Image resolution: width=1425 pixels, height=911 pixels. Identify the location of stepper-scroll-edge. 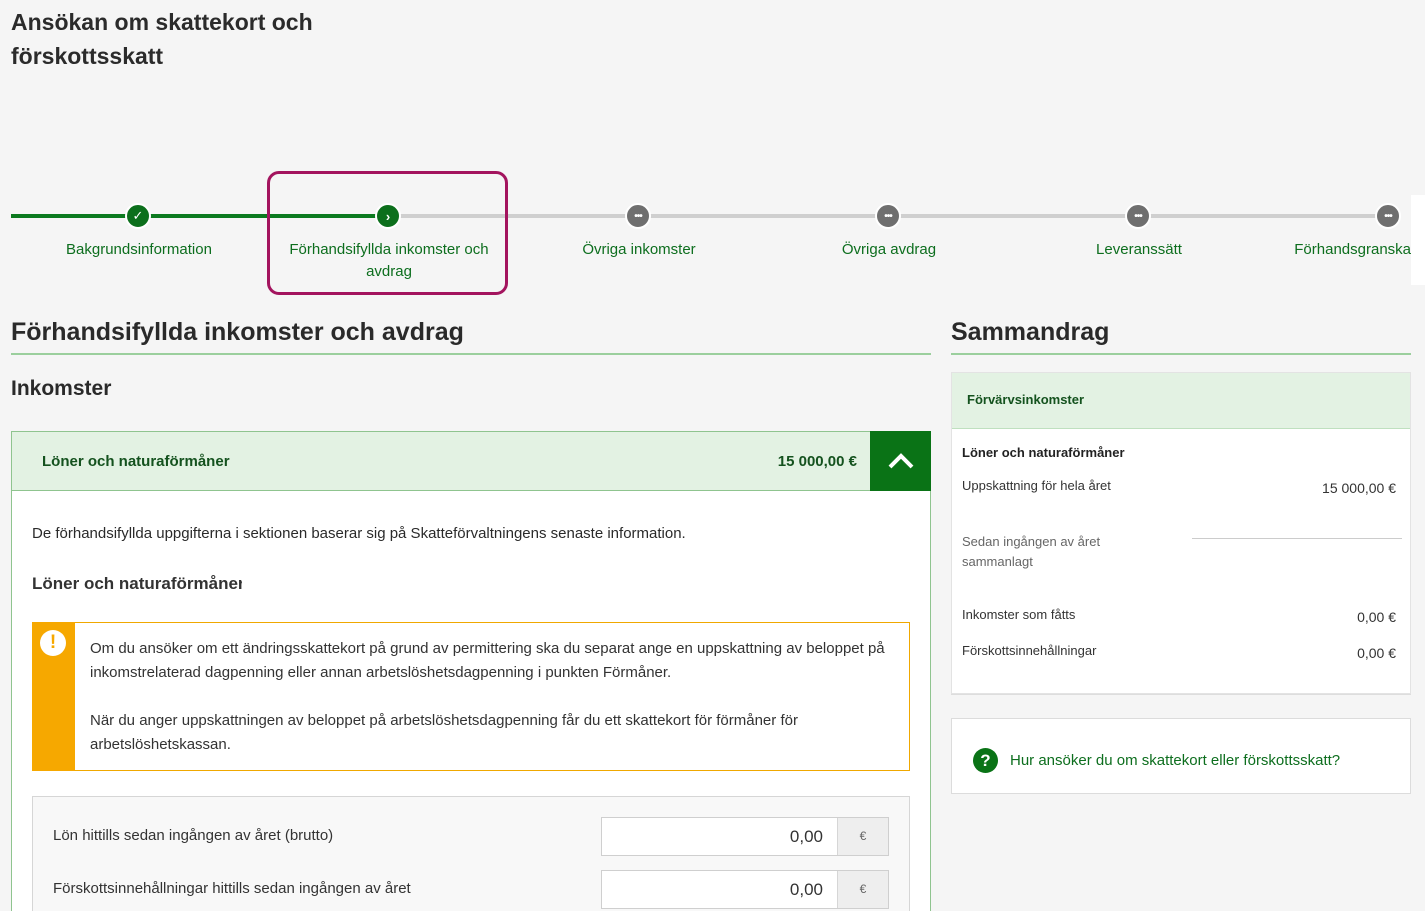
(1418, 240).